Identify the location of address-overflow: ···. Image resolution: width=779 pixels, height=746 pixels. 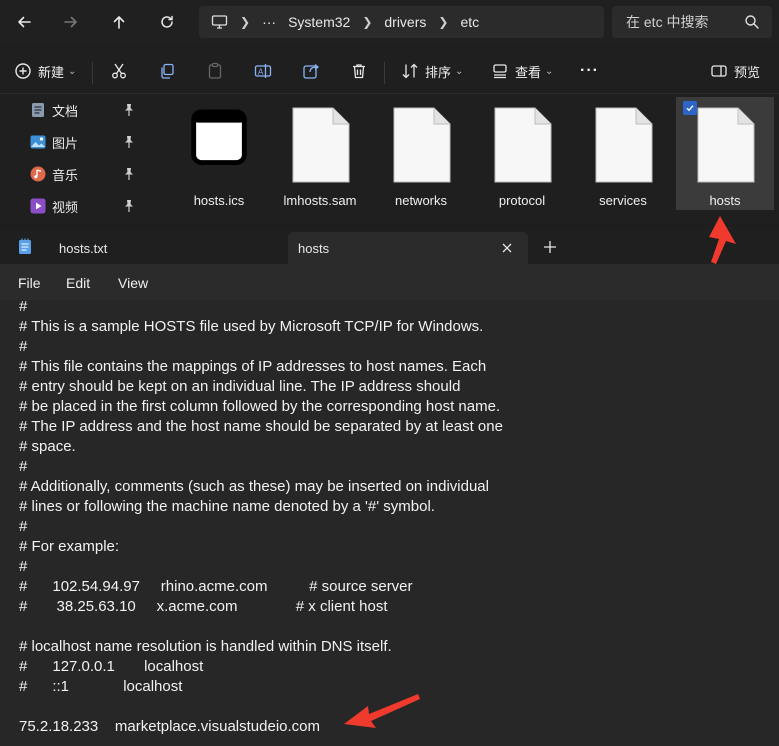
(269, 22).